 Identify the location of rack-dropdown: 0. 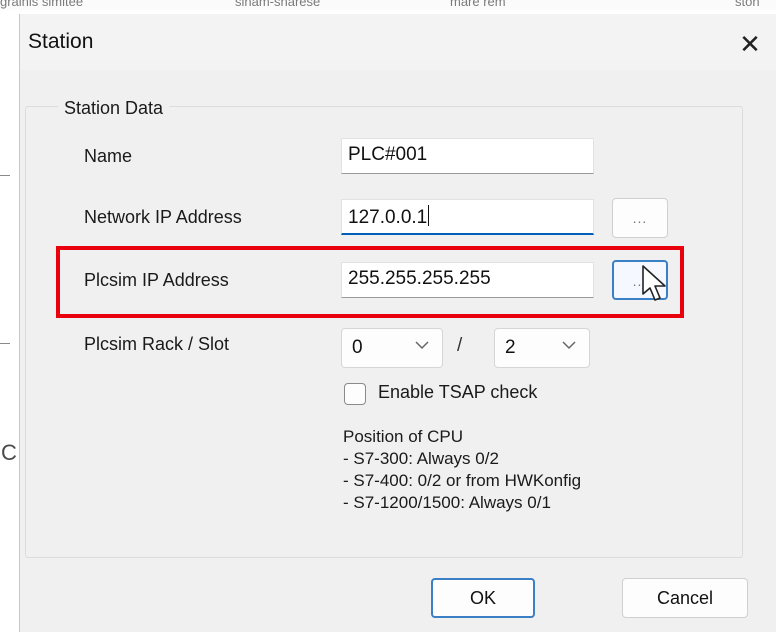
(392, 348).